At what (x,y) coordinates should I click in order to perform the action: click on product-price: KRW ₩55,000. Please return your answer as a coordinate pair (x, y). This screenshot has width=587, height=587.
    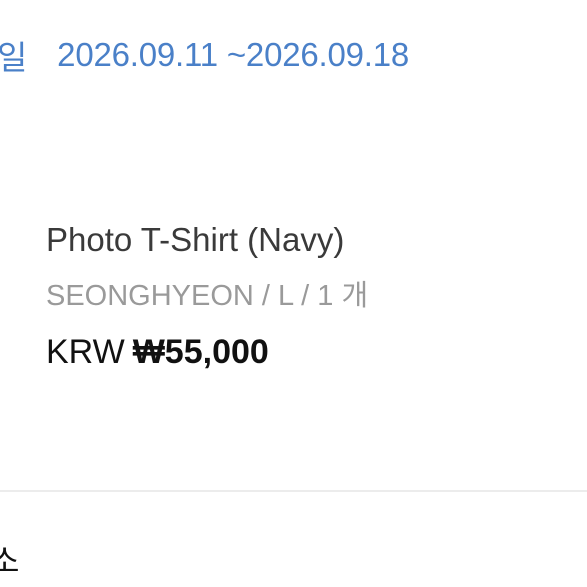
    Looking at the image, I should click on (207, 352).